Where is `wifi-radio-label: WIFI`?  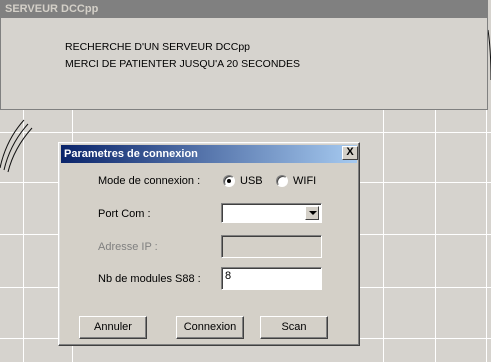
wifi-radio-label: WIFI is located at coordinates (304, 181).